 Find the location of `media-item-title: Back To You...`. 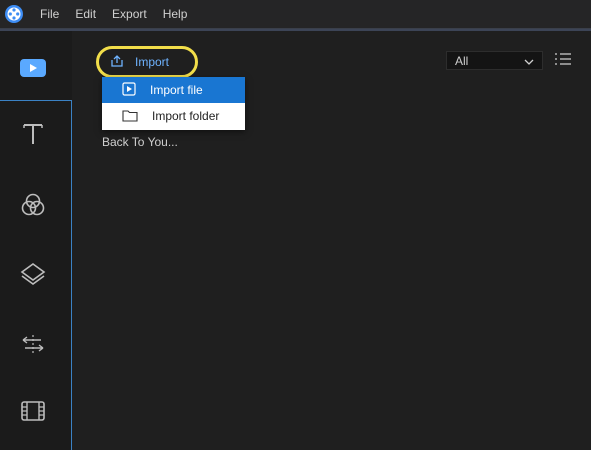

media-item-title: Back To You... is located at coordinates (140, 142).